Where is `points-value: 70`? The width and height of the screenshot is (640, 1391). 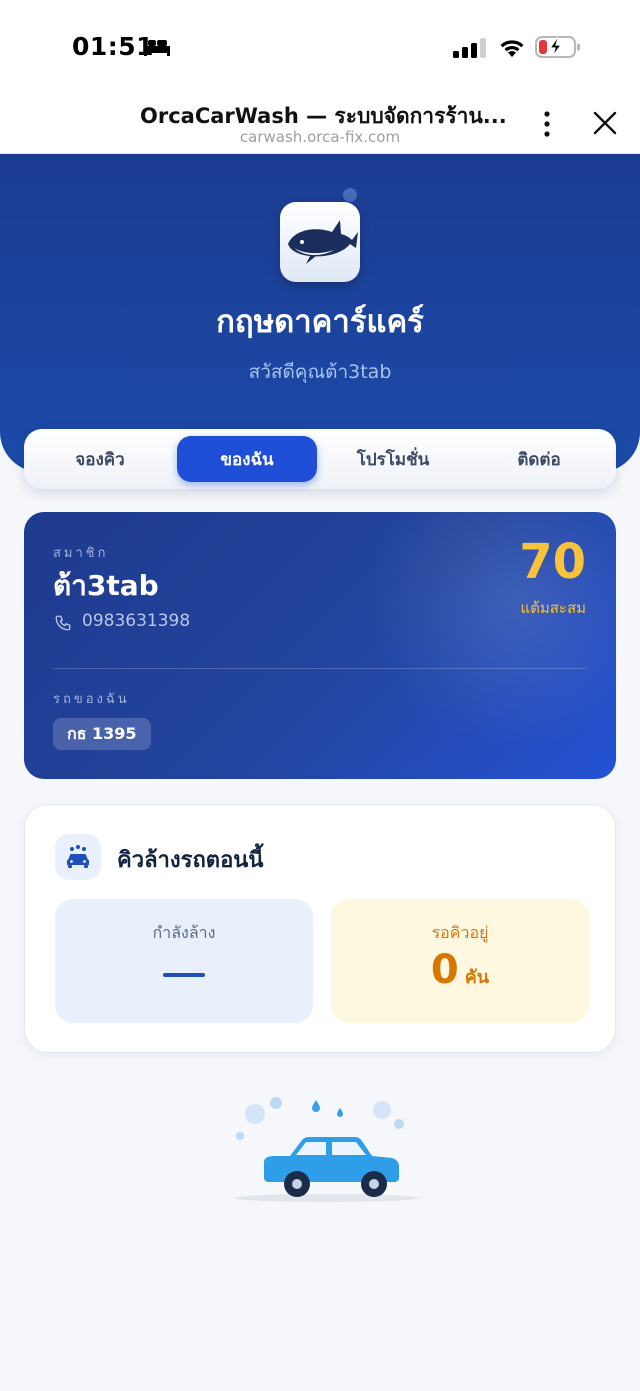
points-value: 70 is located at coordinates (552, 562).